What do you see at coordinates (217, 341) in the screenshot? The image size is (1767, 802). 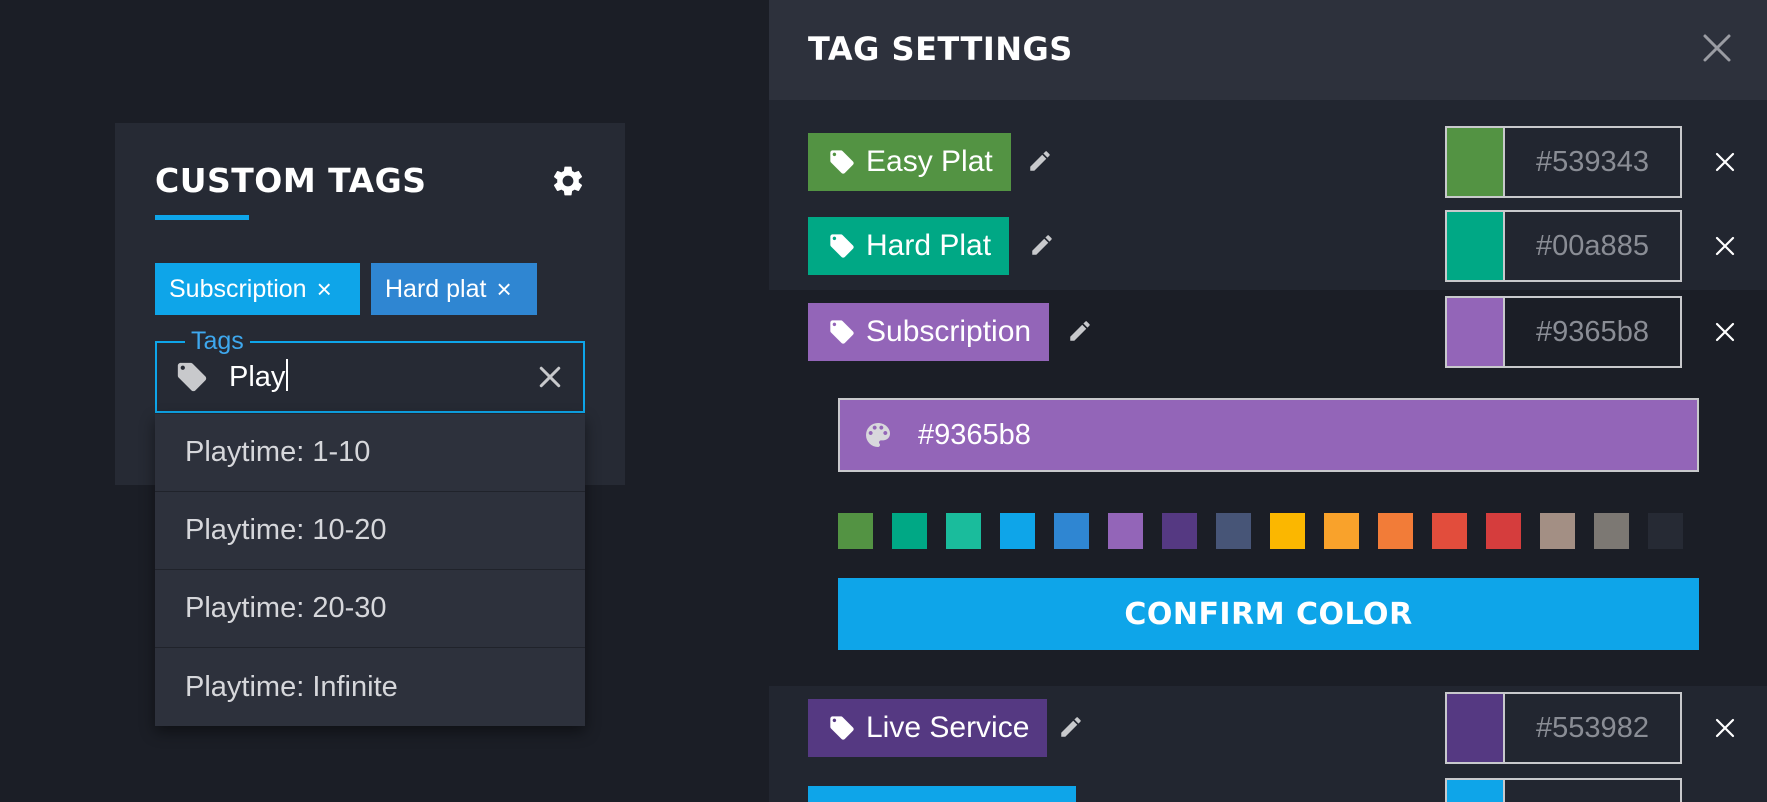 I see `tags-field-label: Tags` at bounding box center [217, 341].